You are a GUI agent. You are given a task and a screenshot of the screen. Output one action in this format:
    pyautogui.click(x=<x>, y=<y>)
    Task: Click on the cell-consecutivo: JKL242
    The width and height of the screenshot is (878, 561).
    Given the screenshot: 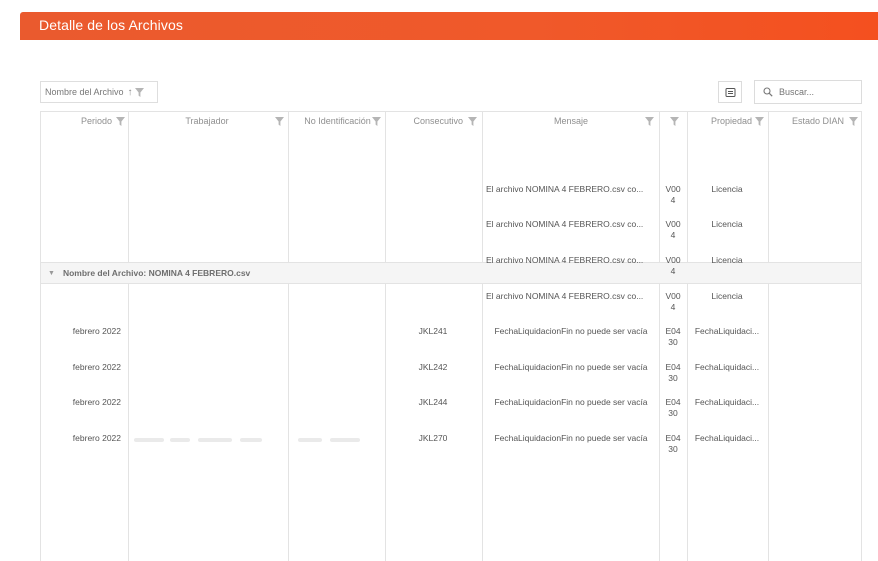 What is the action you would take?
    pyautogui.click(x=433, y=367)
    